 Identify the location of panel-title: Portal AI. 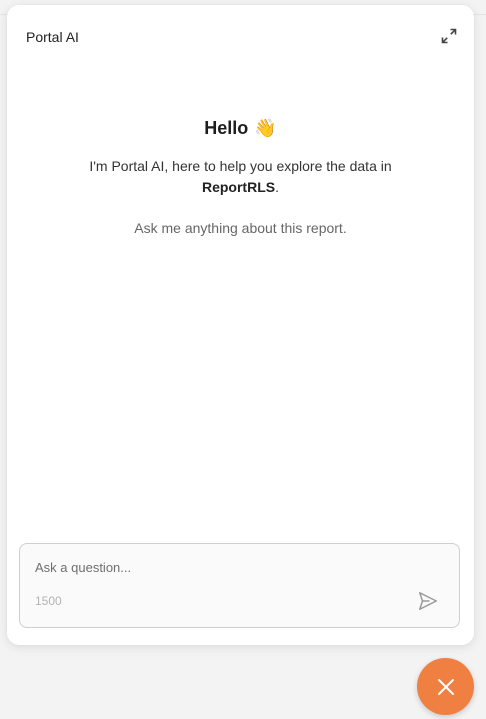
(52, 37).